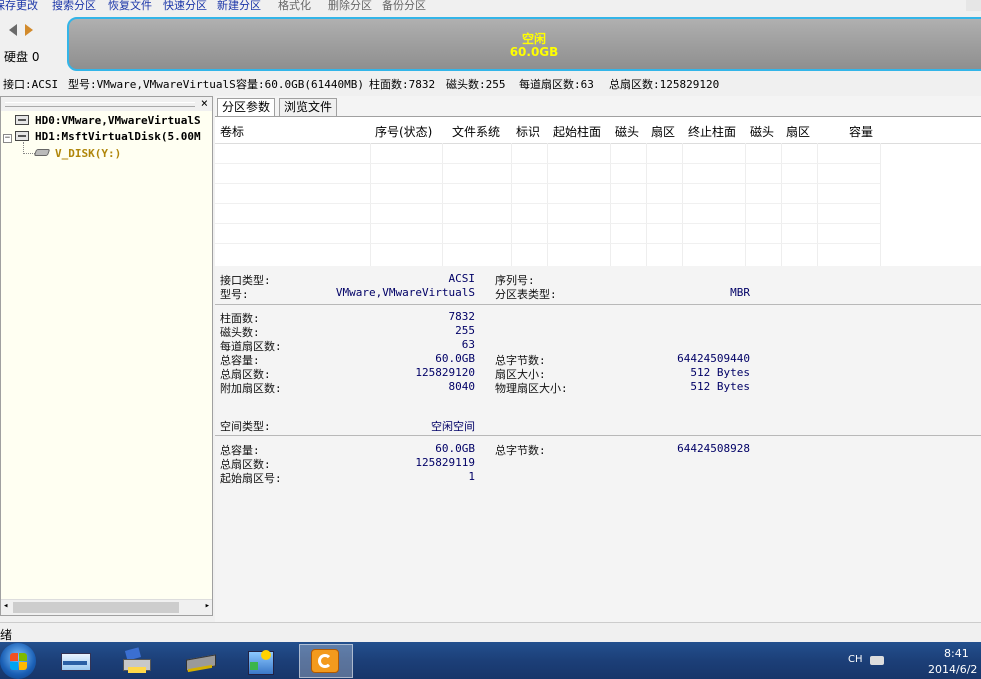  I want to click on disk-label: 硬盘 0, so click(22, 57).